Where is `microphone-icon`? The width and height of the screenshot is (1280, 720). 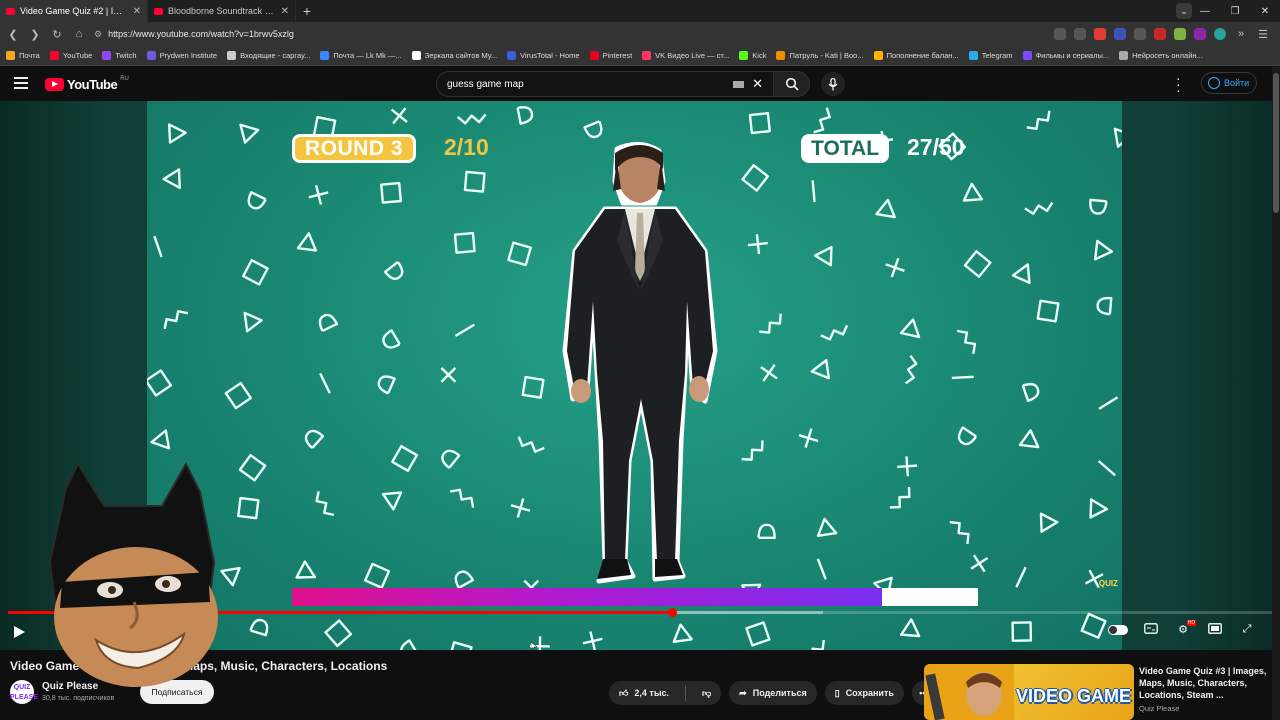 microphone-icon is located at coordinates (833, 83).